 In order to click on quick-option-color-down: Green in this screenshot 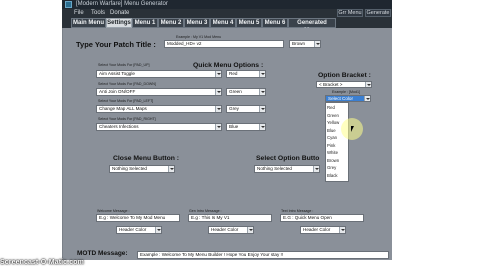, I will do `click(246, 92)`.